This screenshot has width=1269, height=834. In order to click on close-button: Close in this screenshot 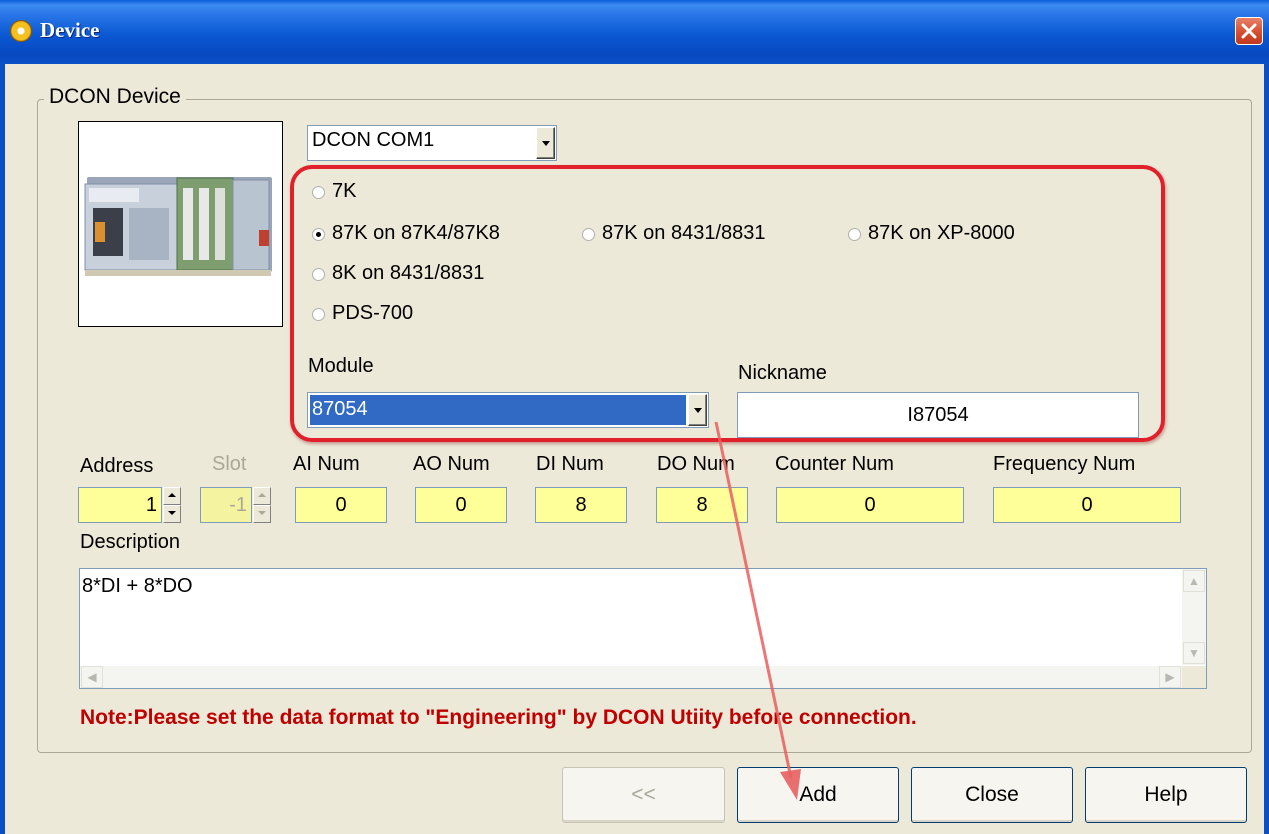, I will do `click(992, 795)`.